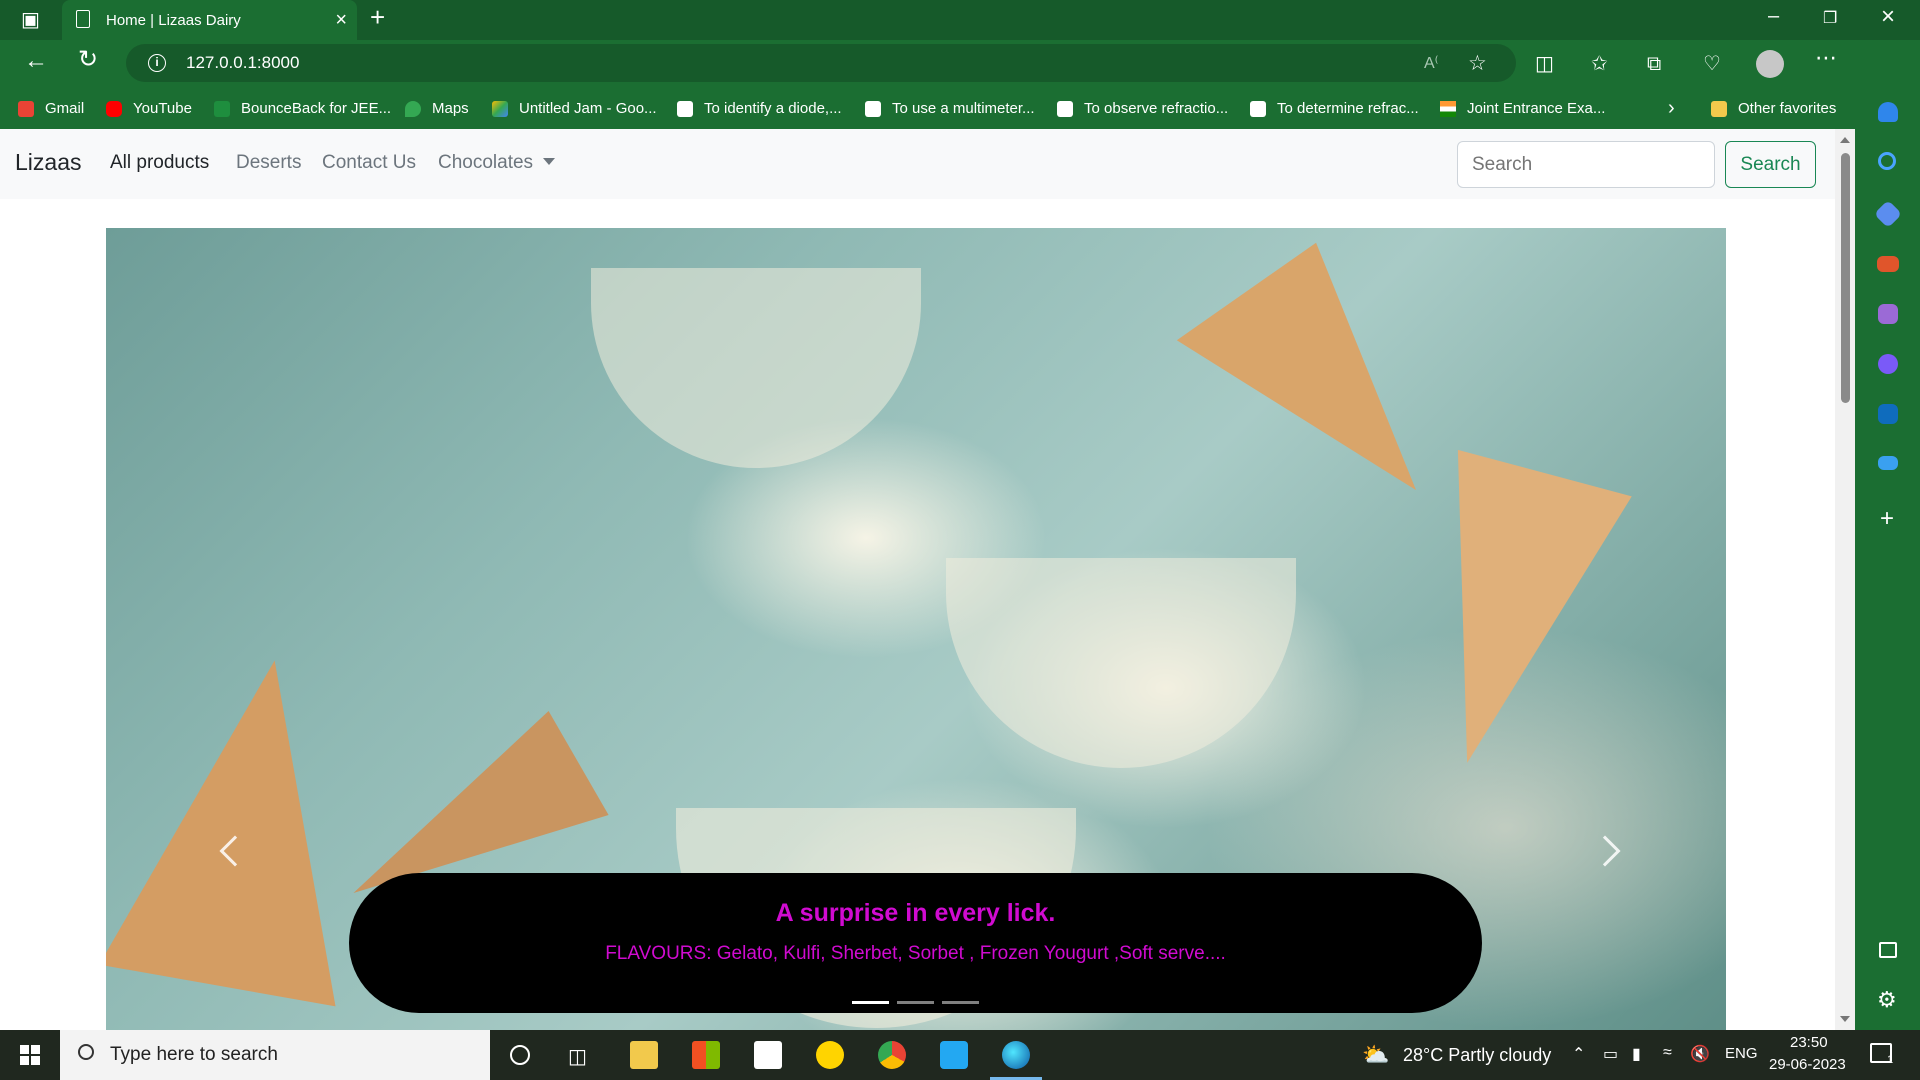 This screenshot has width=1920, height=1080. Describe the element at coordinates (577, 1056) in the screenshot. I see `task-view-icon: ◫` at that location.